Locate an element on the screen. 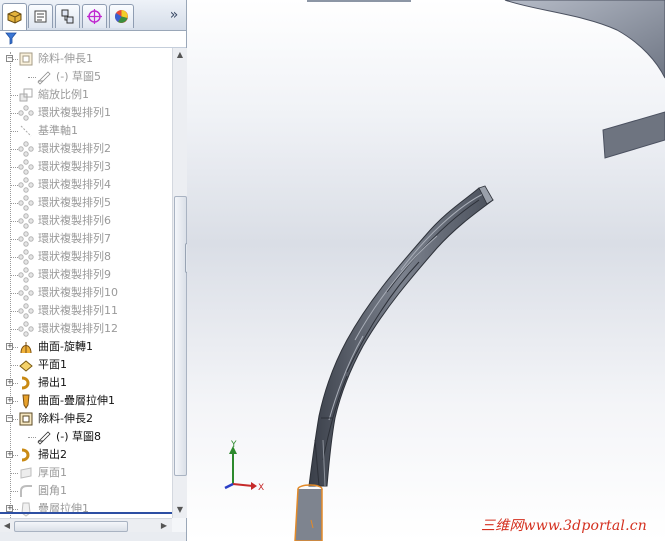  tree-item: 平面1 is located at coordinates (86, 365).